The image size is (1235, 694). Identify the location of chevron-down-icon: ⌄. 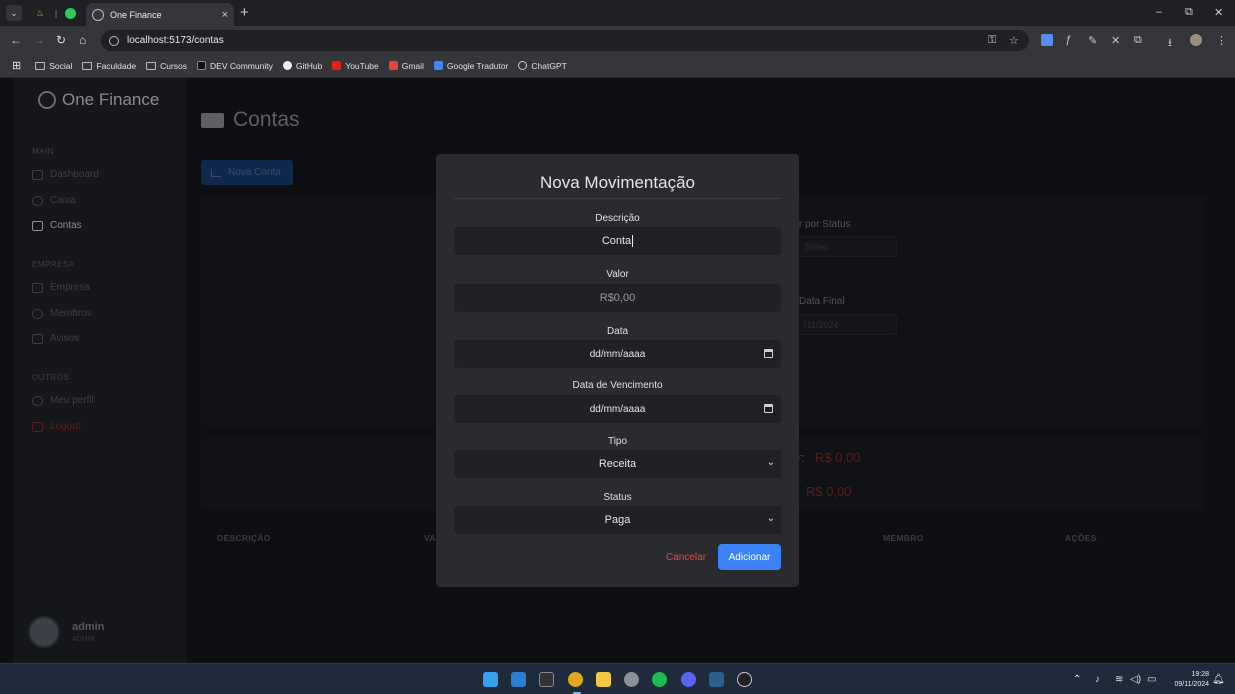
(770, 518).